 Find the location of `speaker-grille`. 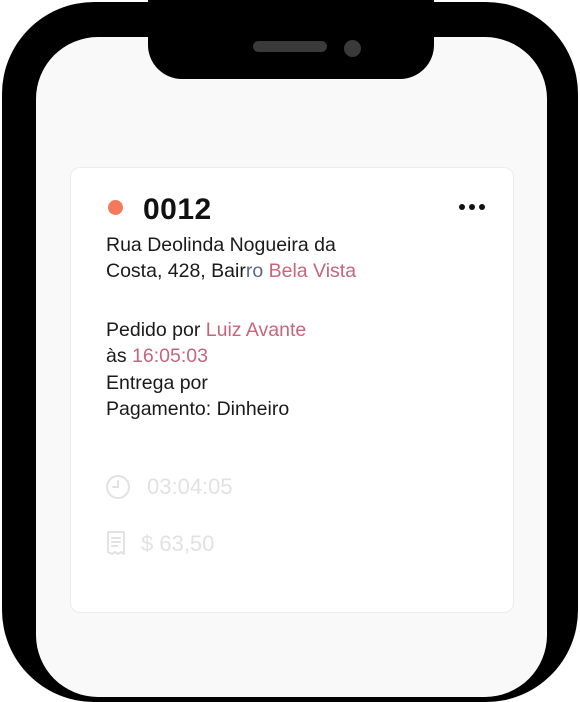

speaker-grille is located at coordinates (290, 46).